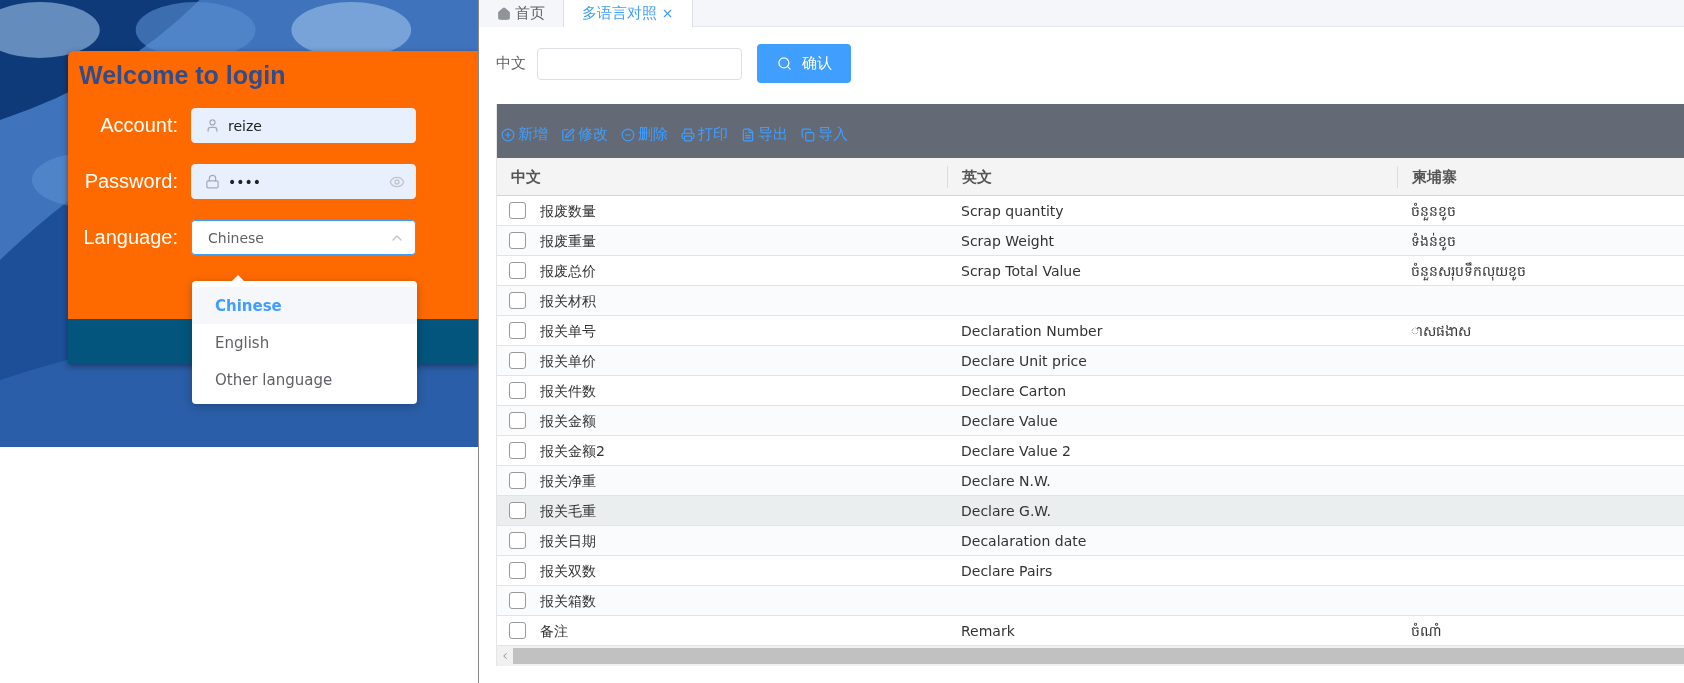 The width and height of the screenshot is (1684, 683). Describe the element at coordinates (138, 125) in the screenshot. I see `field-label: Account:` at that location.